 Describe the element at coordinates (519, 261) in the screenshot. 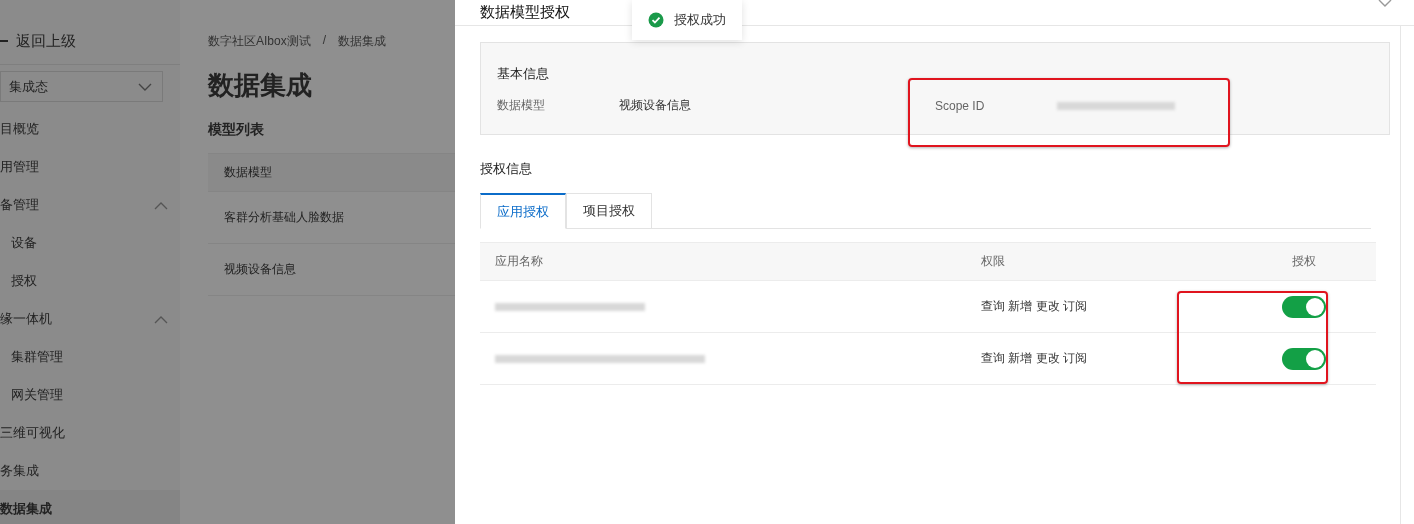

I see `column-header: 应用名称` at that location.